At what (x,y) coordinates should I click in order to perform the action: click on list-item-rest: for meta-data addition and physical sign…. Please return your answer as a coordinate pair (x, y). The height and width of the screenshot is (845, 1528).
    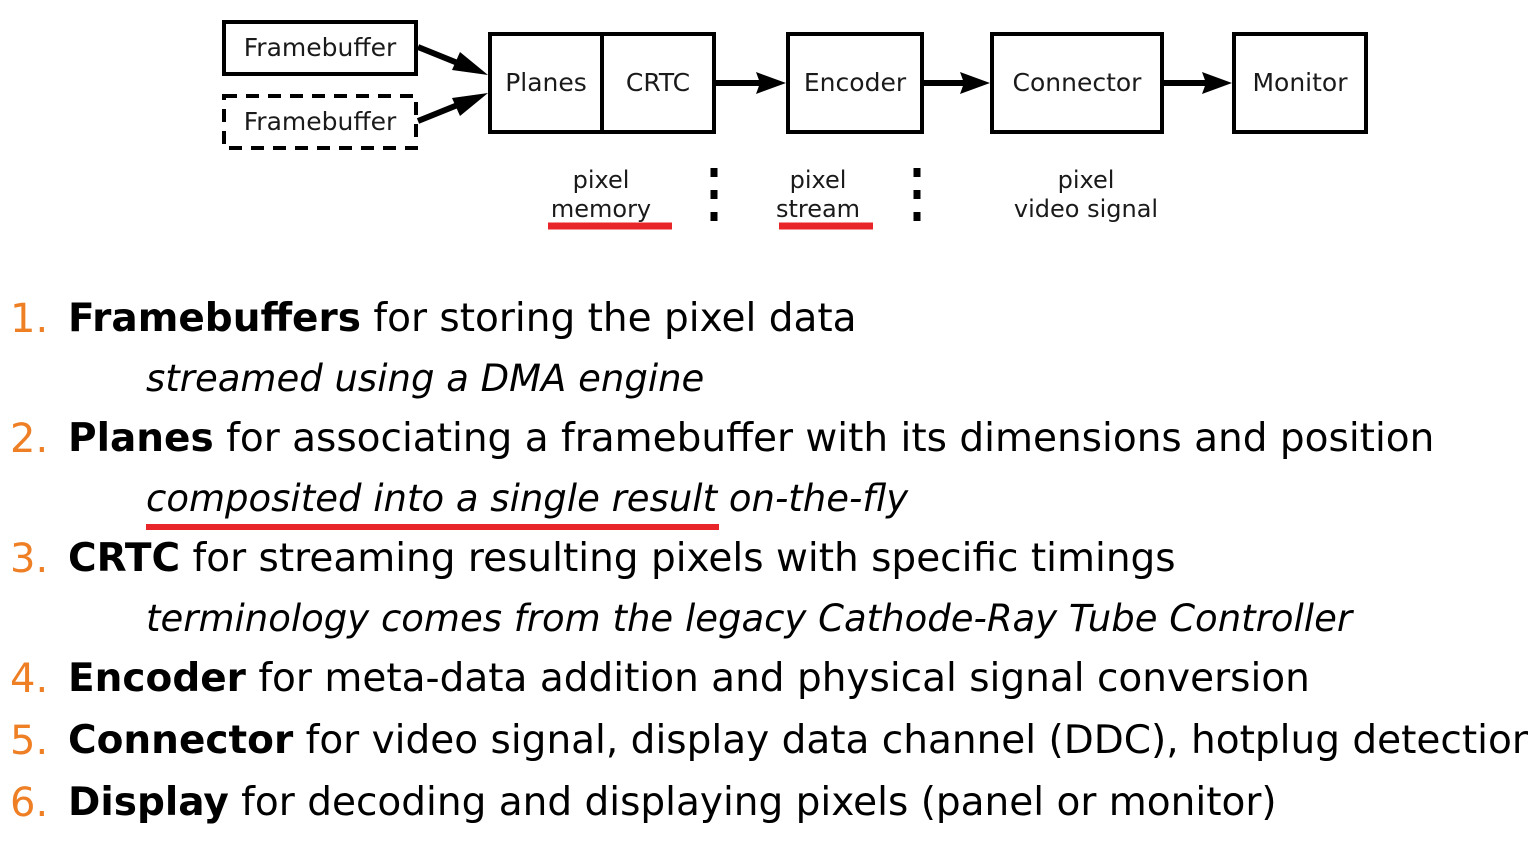
    Looking at the image, I should click on (777, 678).